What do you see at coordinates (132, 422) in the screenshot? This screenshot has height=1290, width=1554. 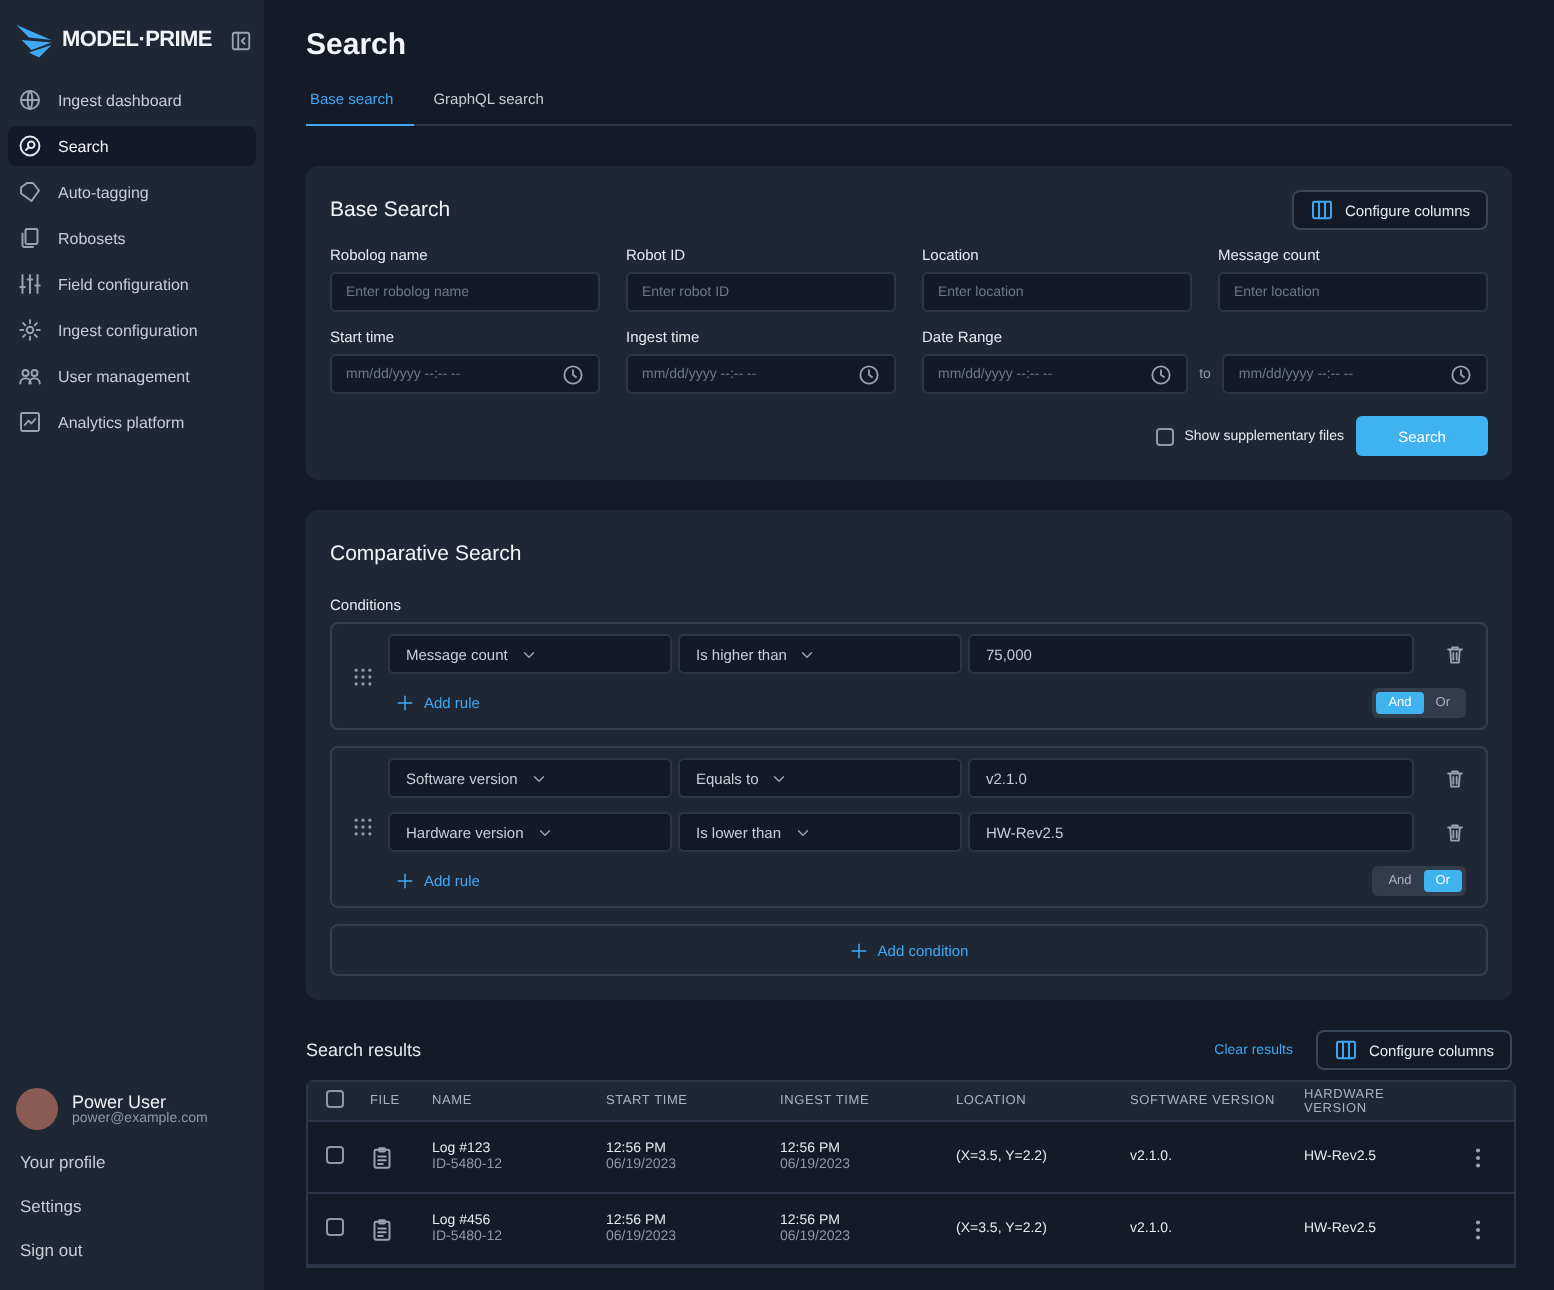 I see `nav-item: Analytics platform` at bounding box center [132, 422].